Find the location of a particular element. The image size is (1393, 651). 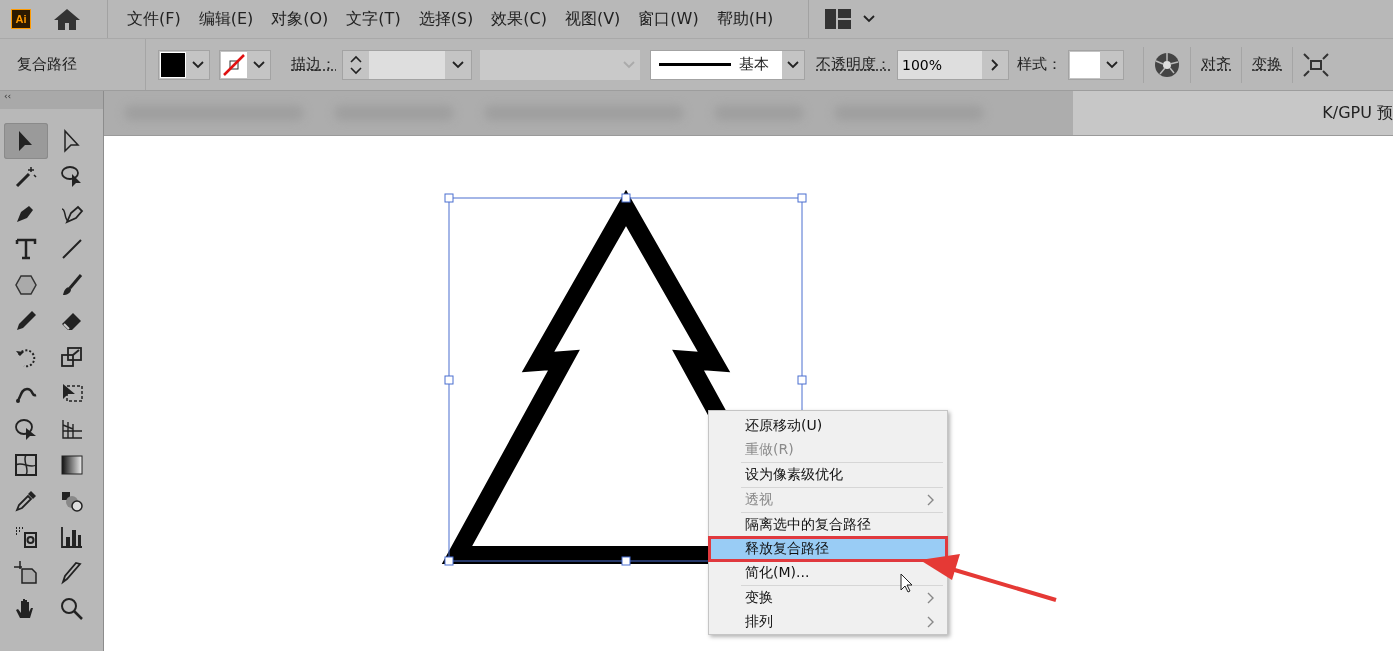

no-stroke-icon is located at coordinates (234, 64).